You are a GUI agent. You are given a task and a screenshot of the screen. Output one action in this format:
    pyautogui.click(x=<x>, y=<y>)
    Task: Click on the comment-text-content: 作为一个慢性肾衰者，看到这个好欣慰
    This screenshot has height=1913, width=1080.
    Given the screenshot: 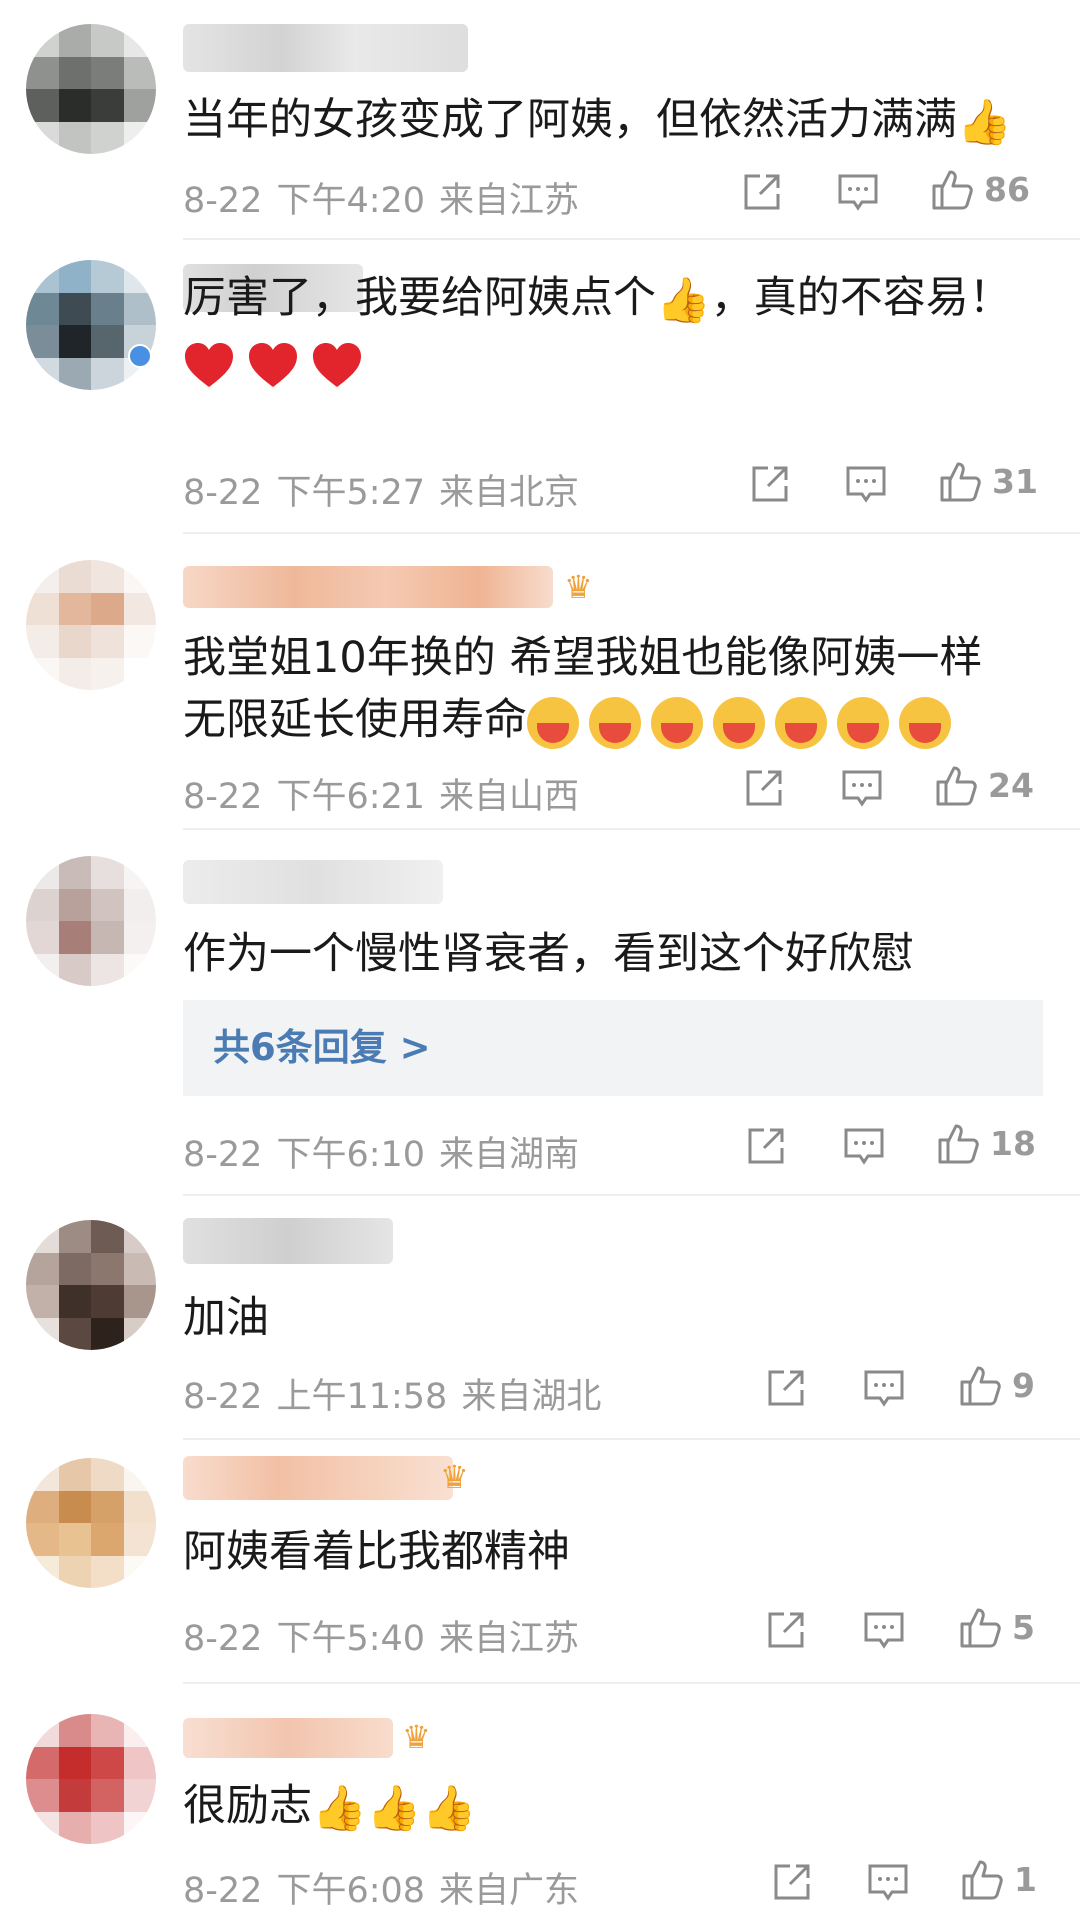 What is the action you would take?
    pyautogui.click(x=548, y=954)
    